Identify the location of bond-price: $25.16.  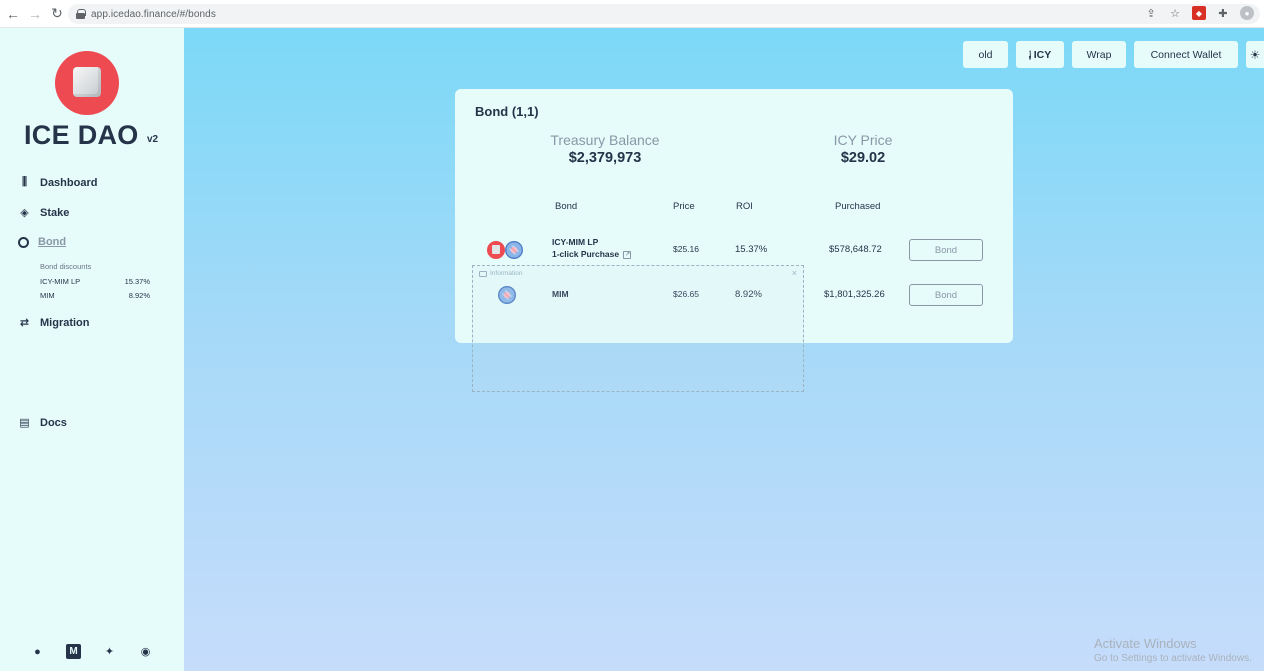
(686, 249).